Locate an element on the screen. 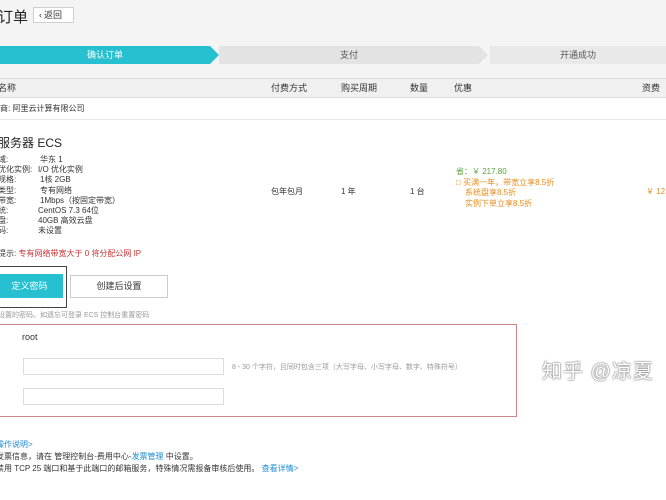  view-details-link: 查看详情> is located at coordinates (280, 468).